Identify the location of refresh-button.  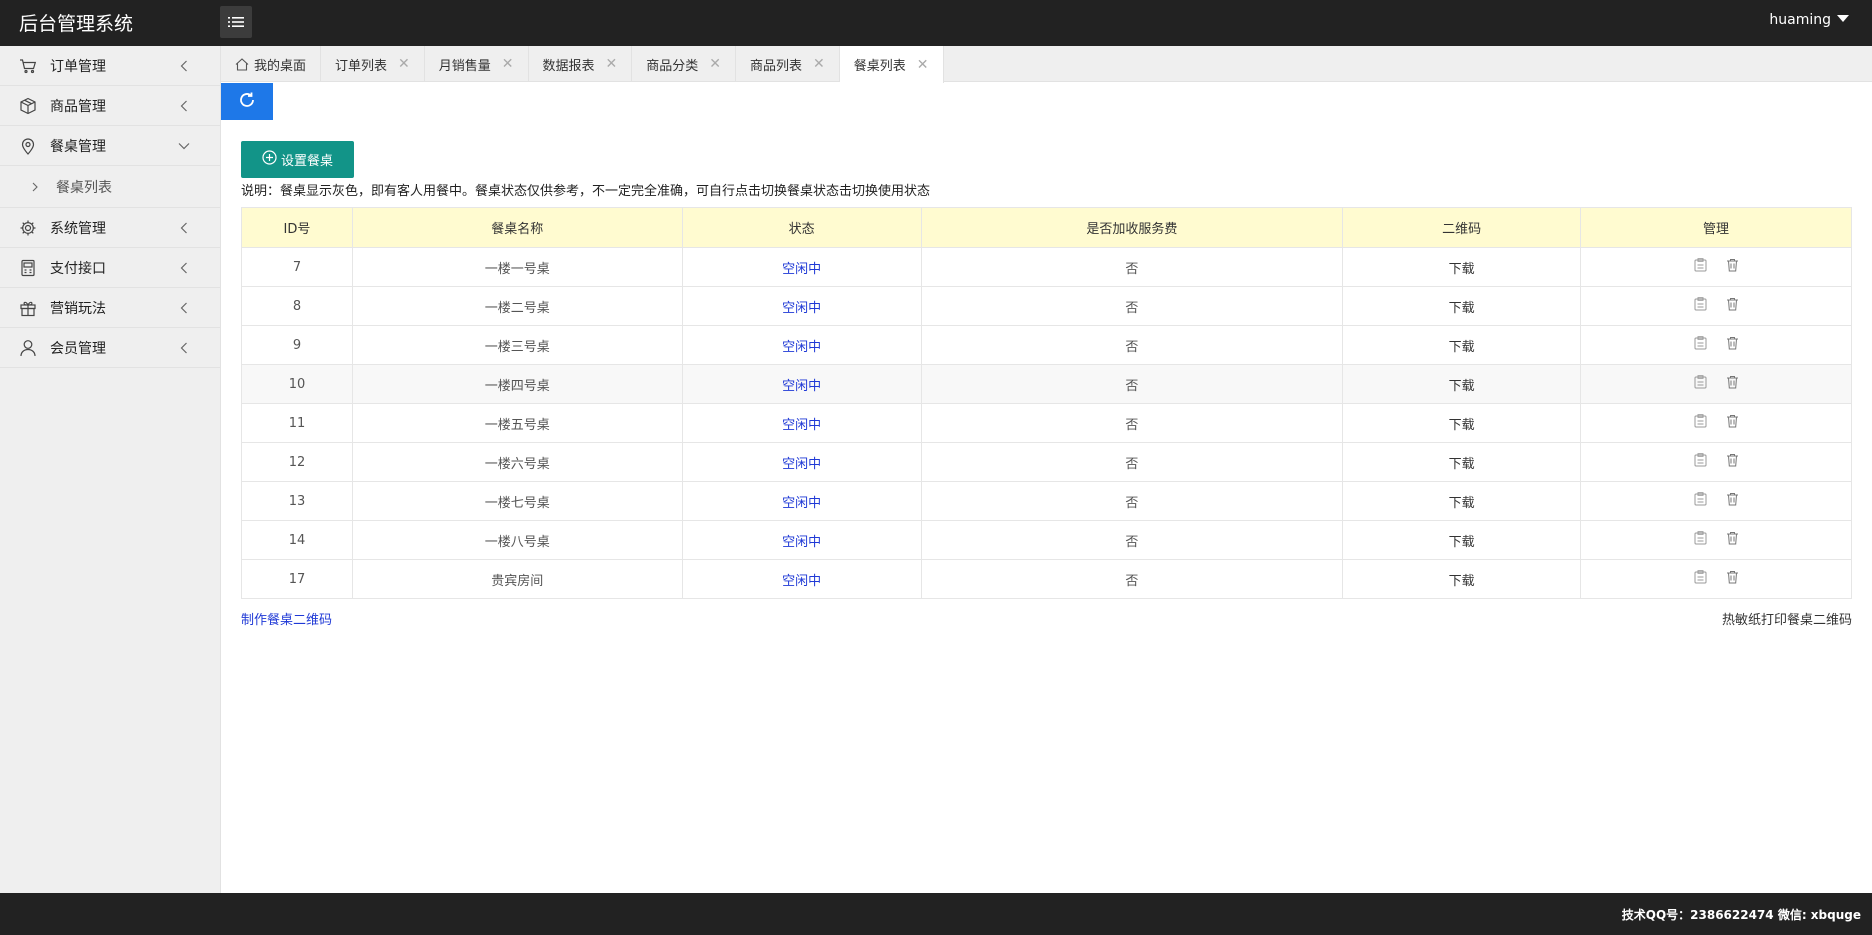
(247, 101).